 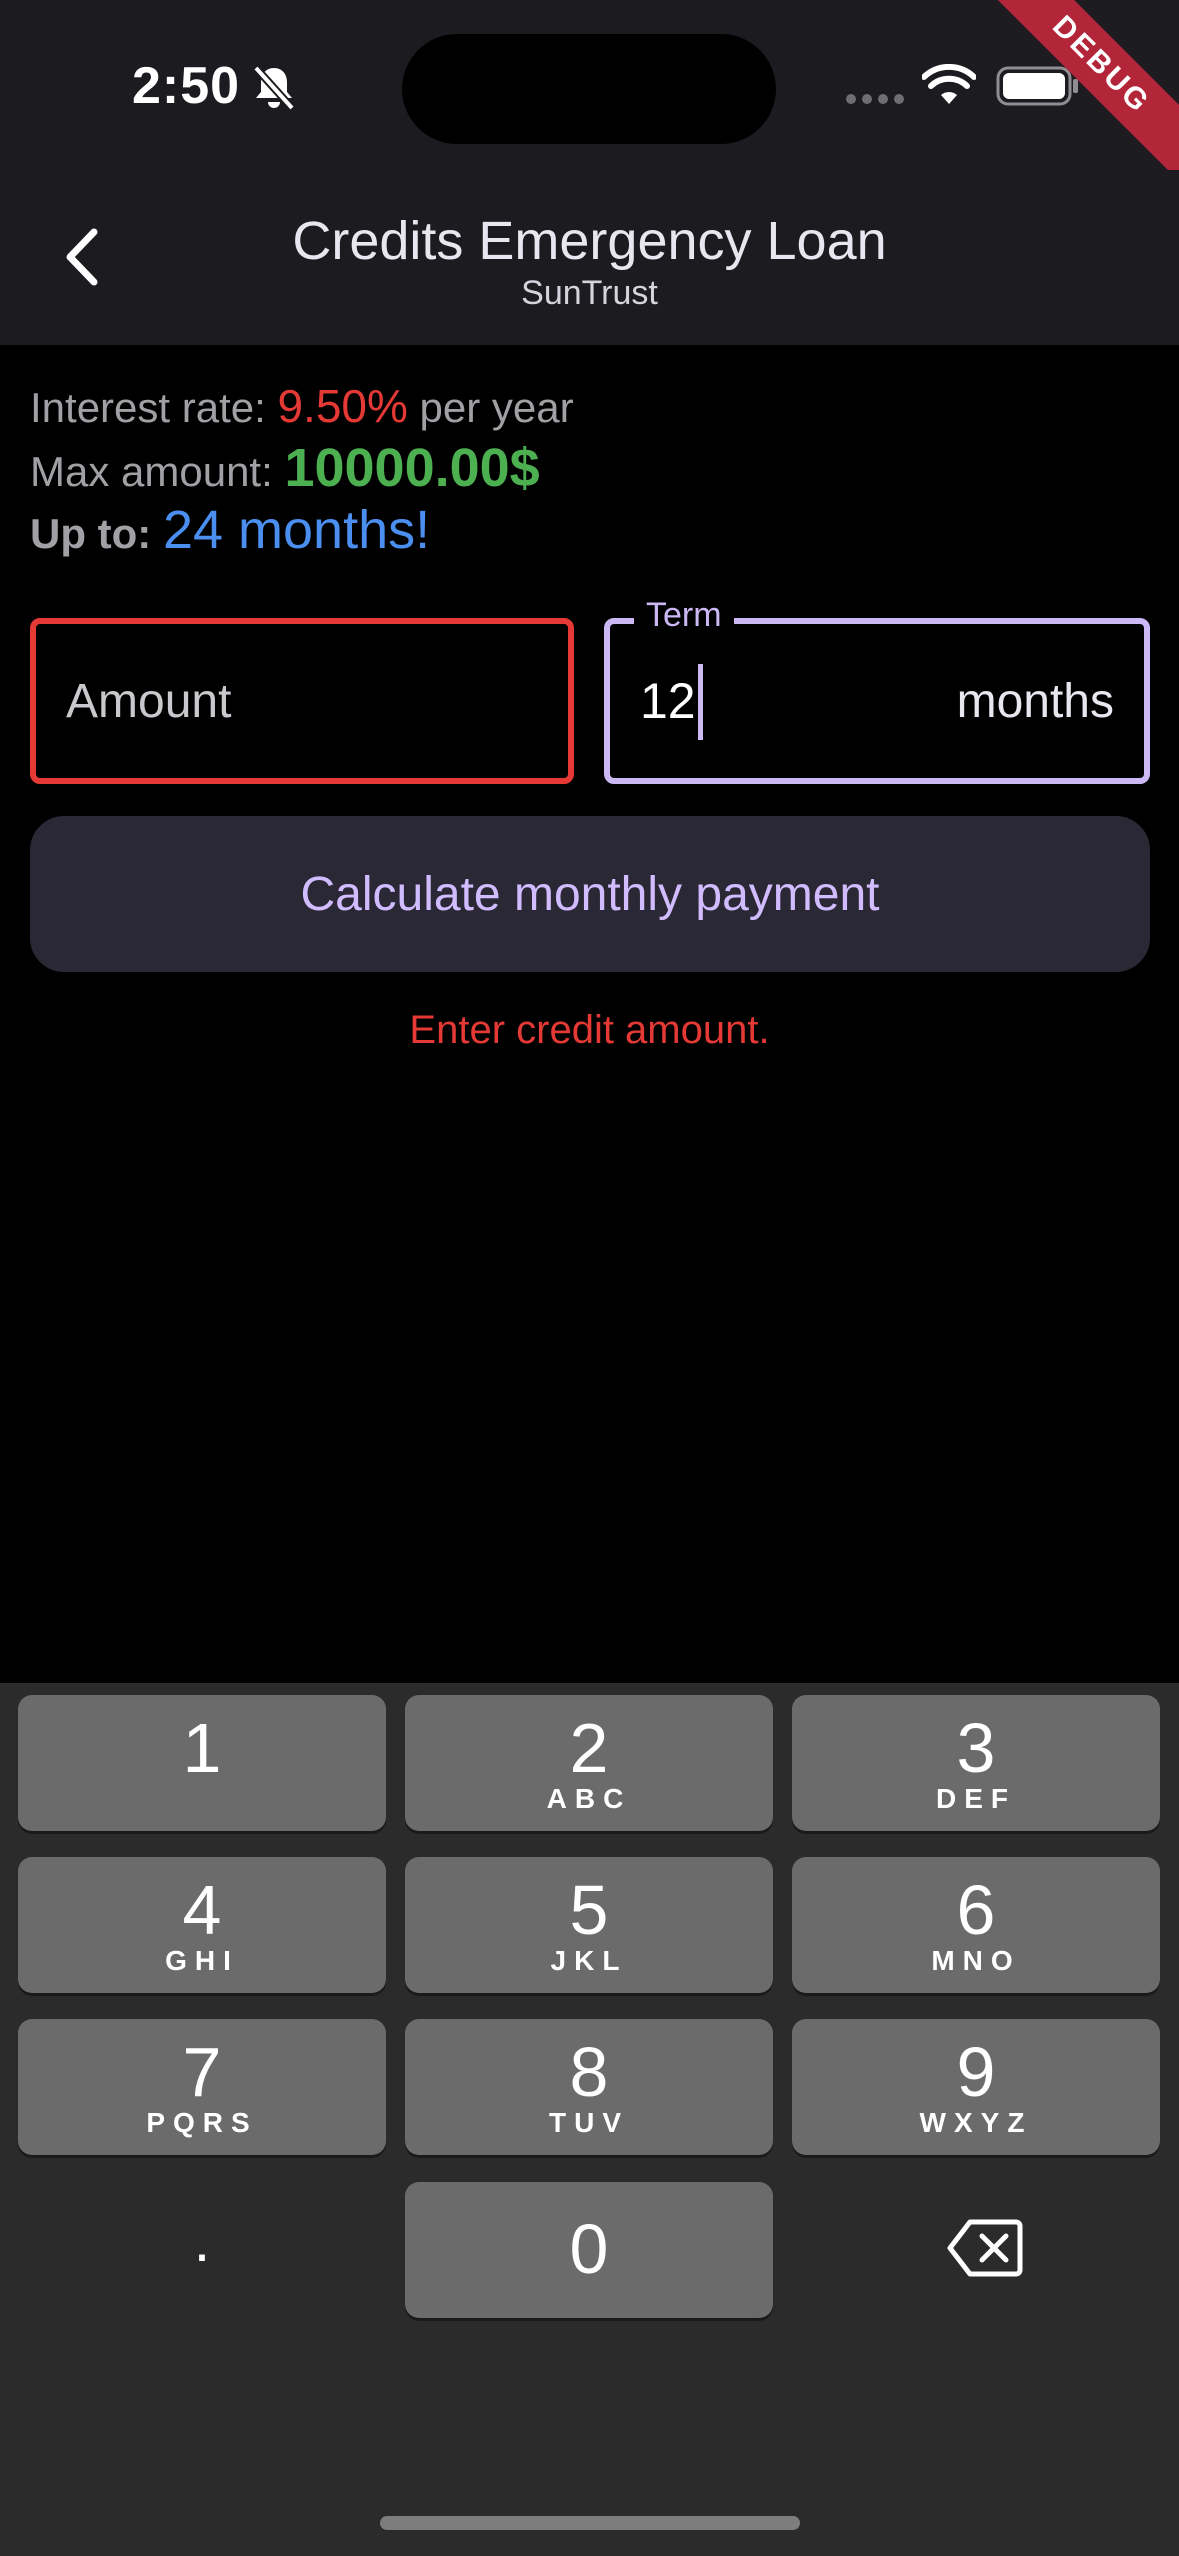 What do you see at coordinates (202, 2240) in the screenshot?
I see `key-digit: .` at bounding box center [202, 2240].